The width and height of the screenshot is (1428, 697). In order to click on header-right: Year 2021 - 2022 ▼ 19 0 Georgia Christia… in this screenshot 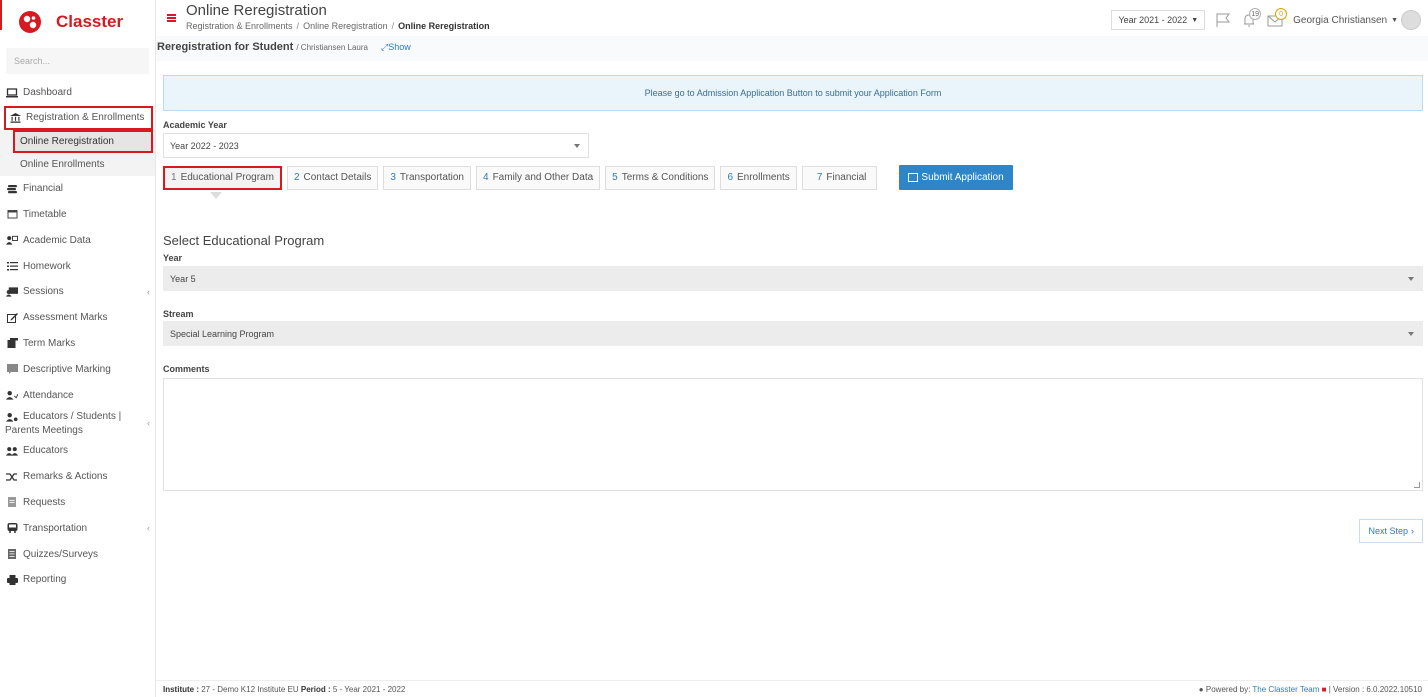, I will do `click(1269, 20)`.